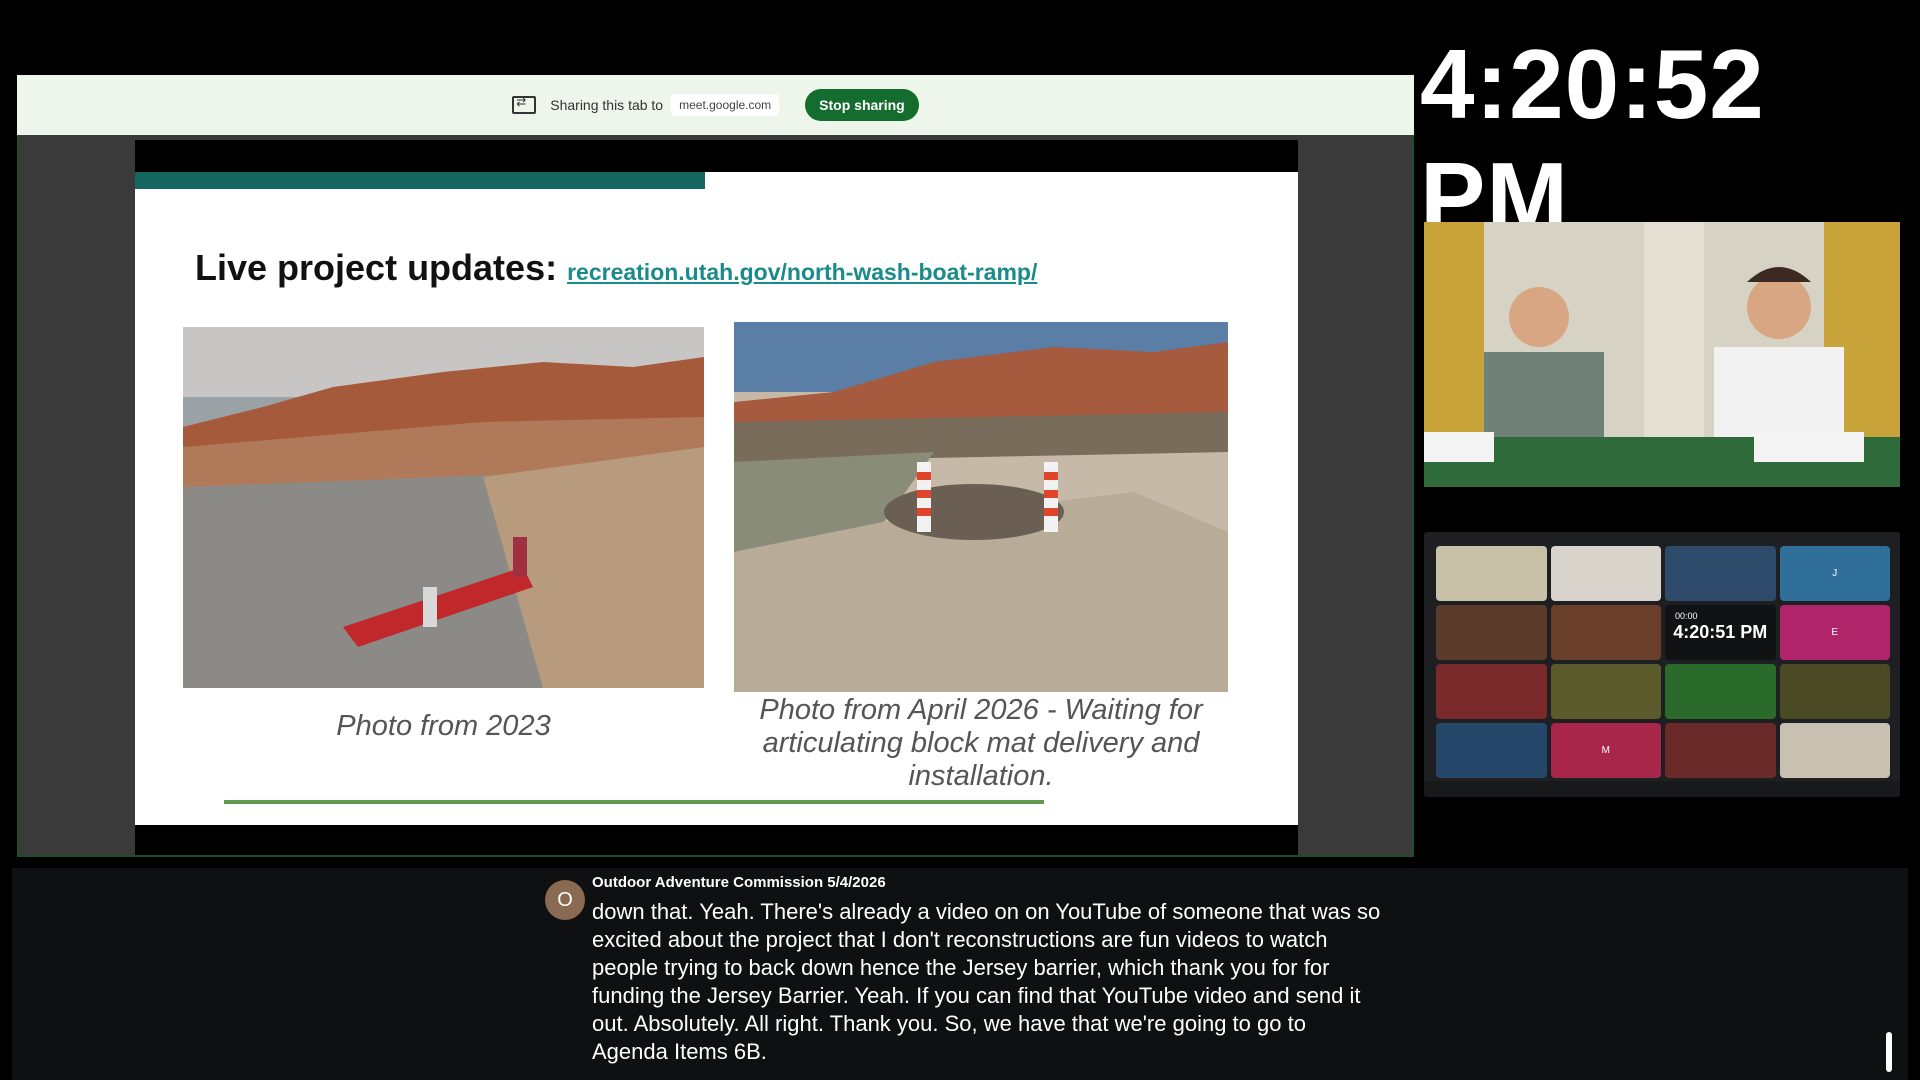 The width and height of the screenshot is (1920, 1080). I want to click on speaker-avatar: O, so click(565, 900).